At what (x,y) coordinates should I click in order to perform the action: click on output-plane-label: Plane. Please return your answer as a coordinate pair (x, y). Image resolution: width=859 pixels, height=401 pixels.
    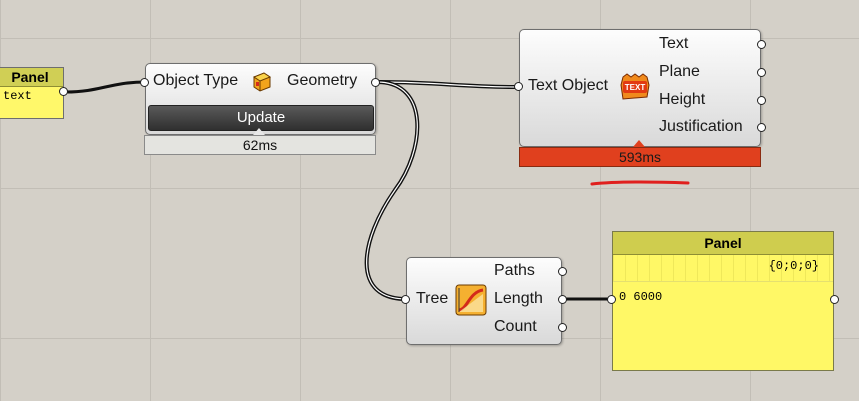
    Looking at the image, I should click on (679, 71).